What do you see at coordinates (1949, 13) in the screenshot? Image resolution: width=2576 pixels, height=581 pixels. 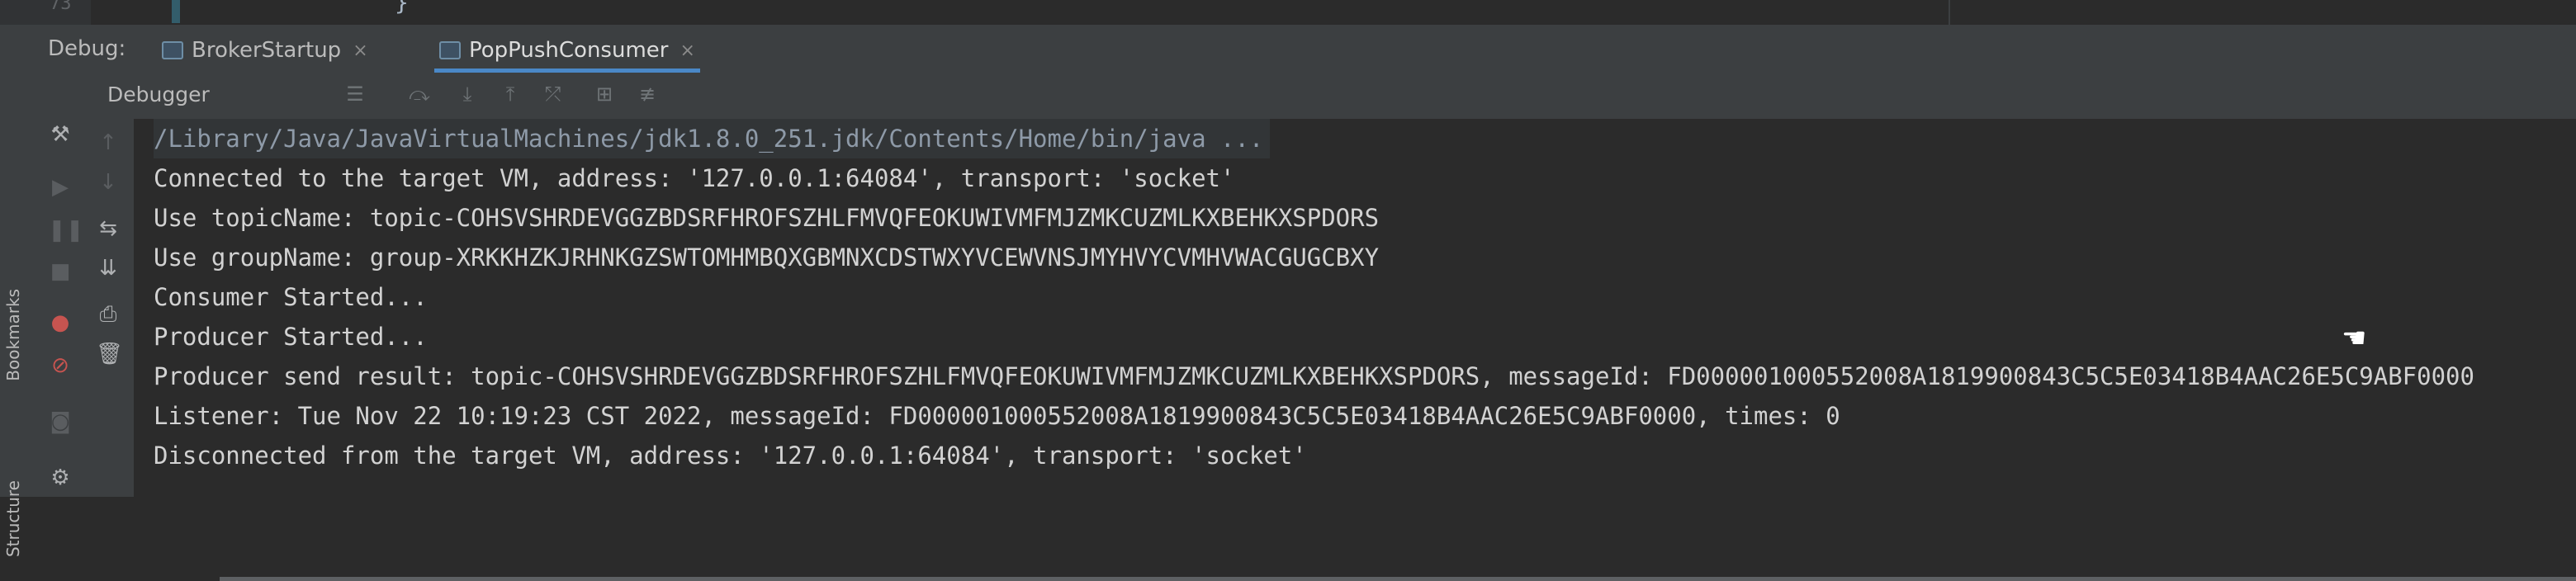 I see `editor-divider` at bounding box center [1949, 13].